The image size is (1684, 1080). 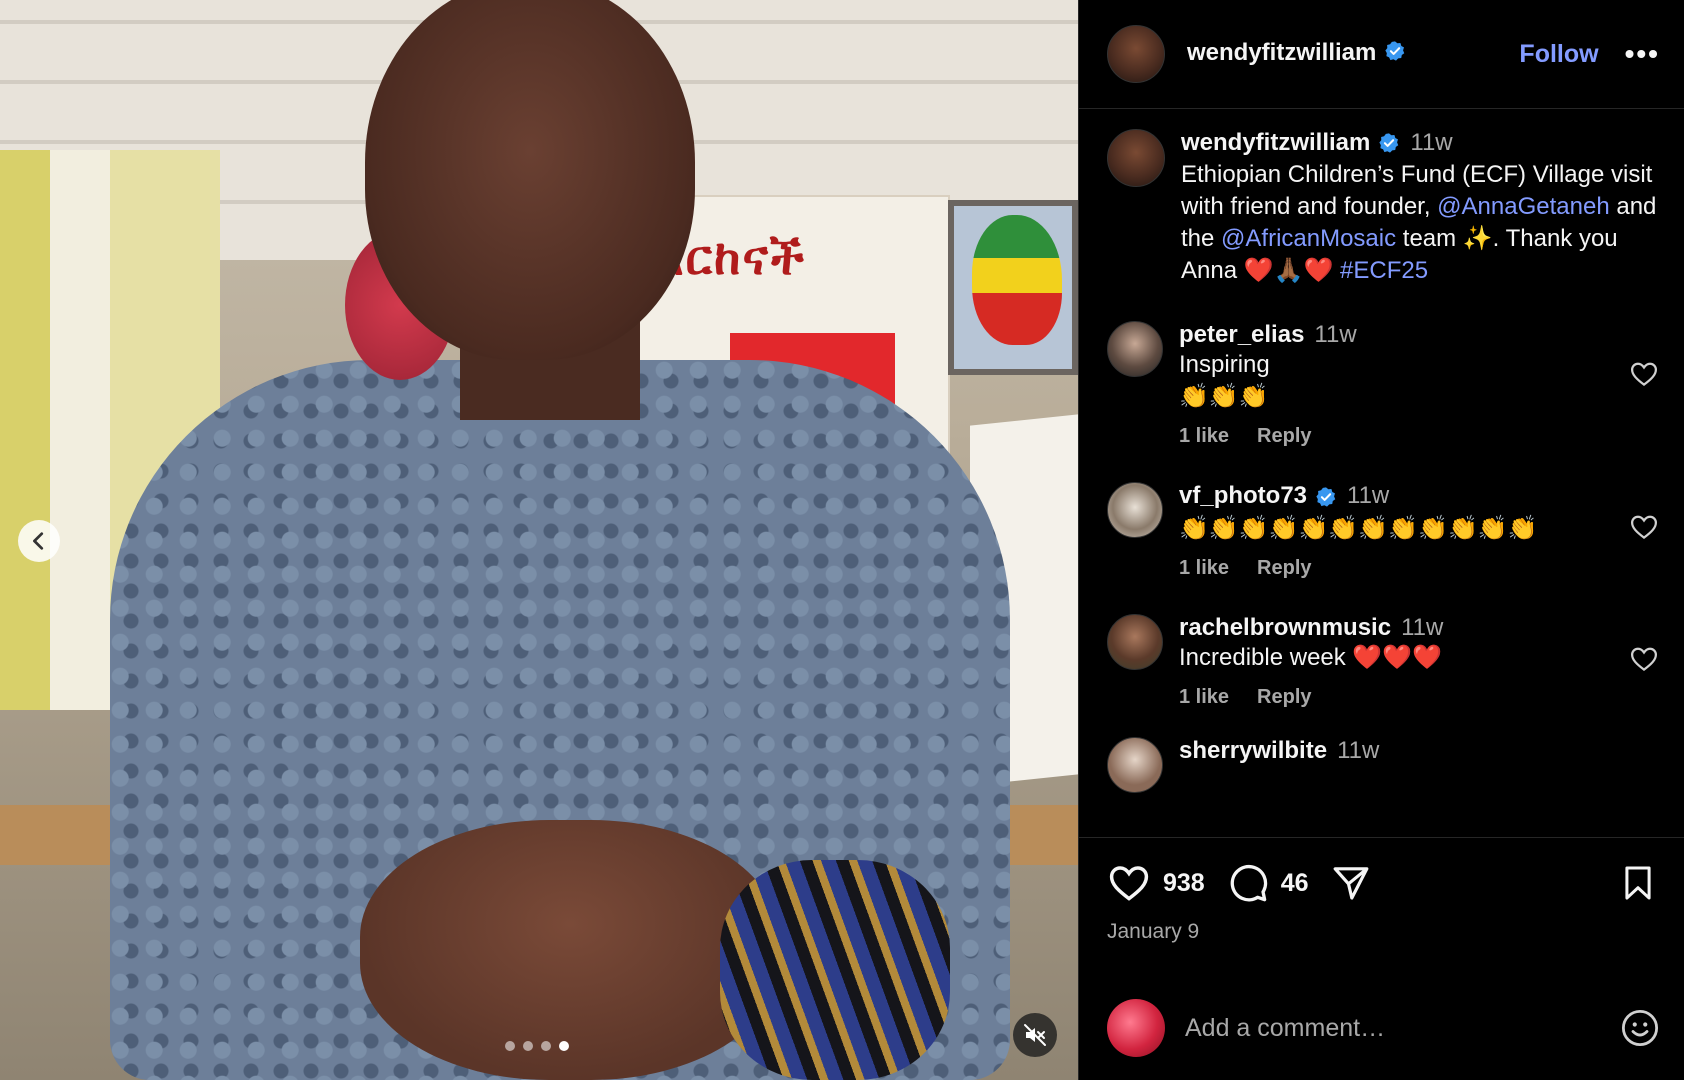 What do you see at coordinates (1295, 883) in the screenshot?
I see `comments-count: 46` at bounding box center [1295, 883].